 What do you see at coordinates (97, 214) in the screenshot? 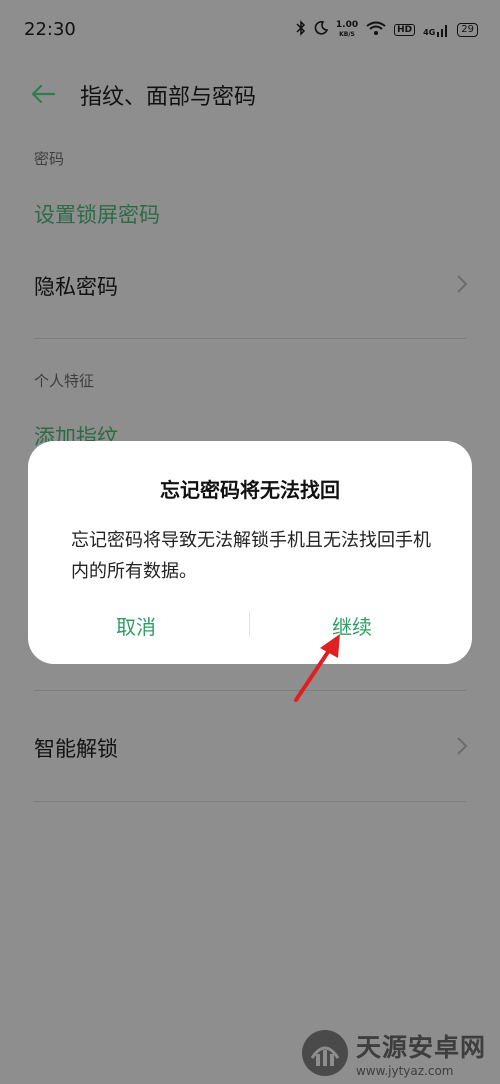
I see `set-lock-password-link: 设置锁屏密码` at bounding box center [97, 214].